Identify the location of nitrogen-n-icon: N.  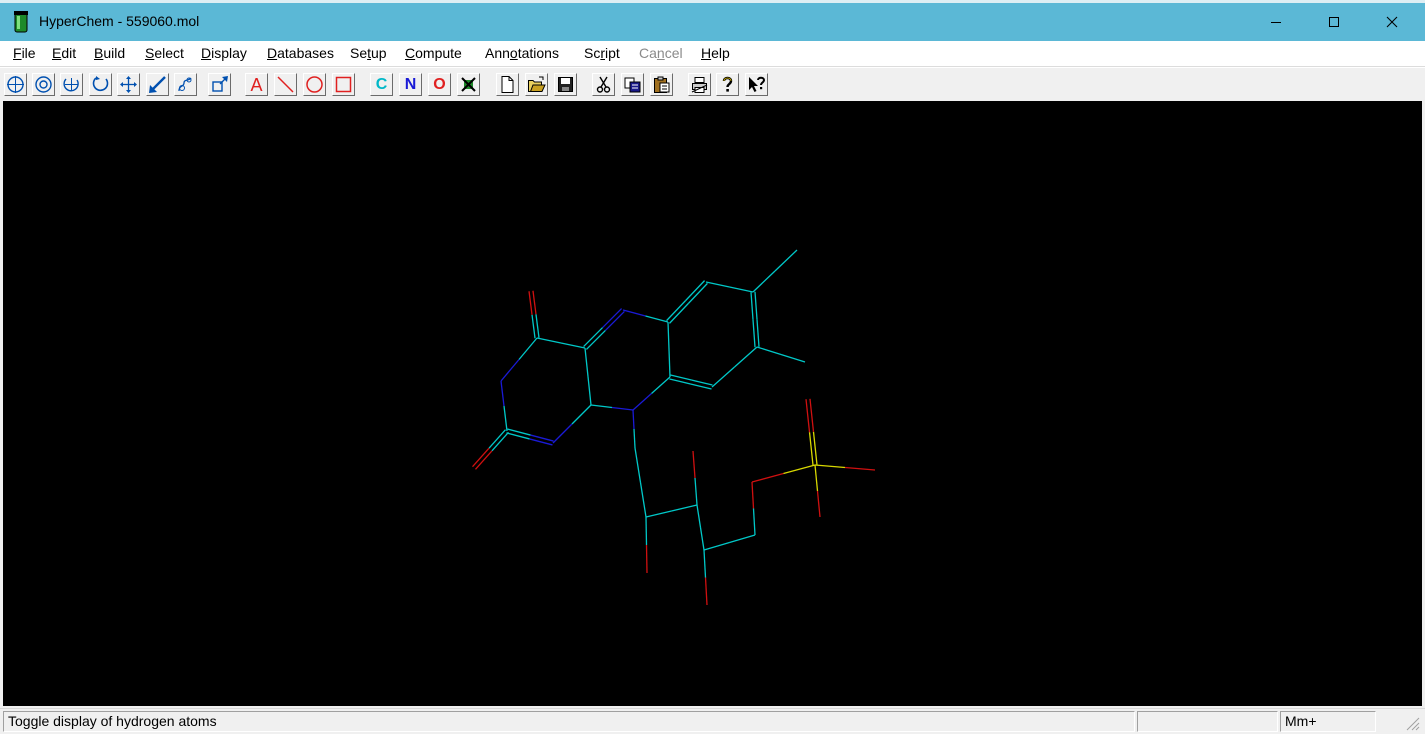
(410, 84).